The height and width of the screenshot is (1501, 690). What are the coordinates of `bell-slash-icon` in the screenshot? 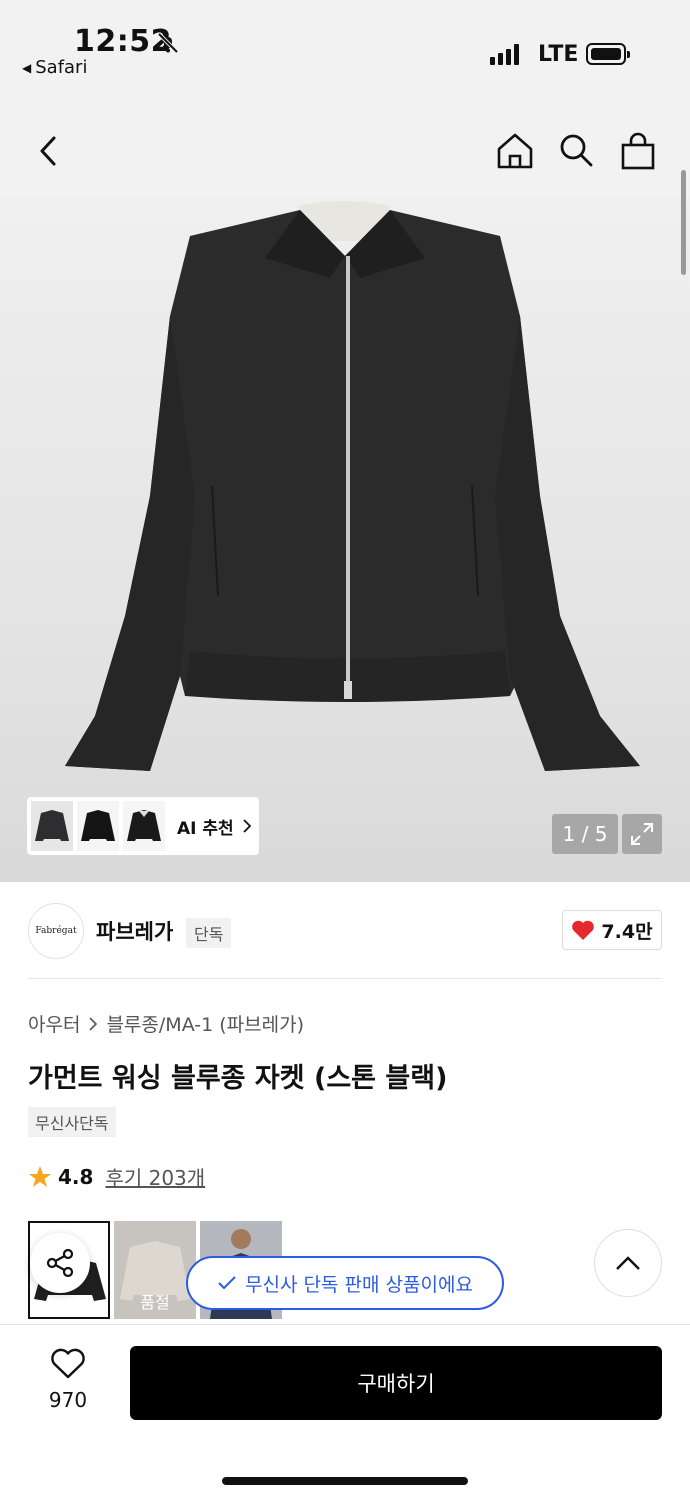 It's located at (168, 43).